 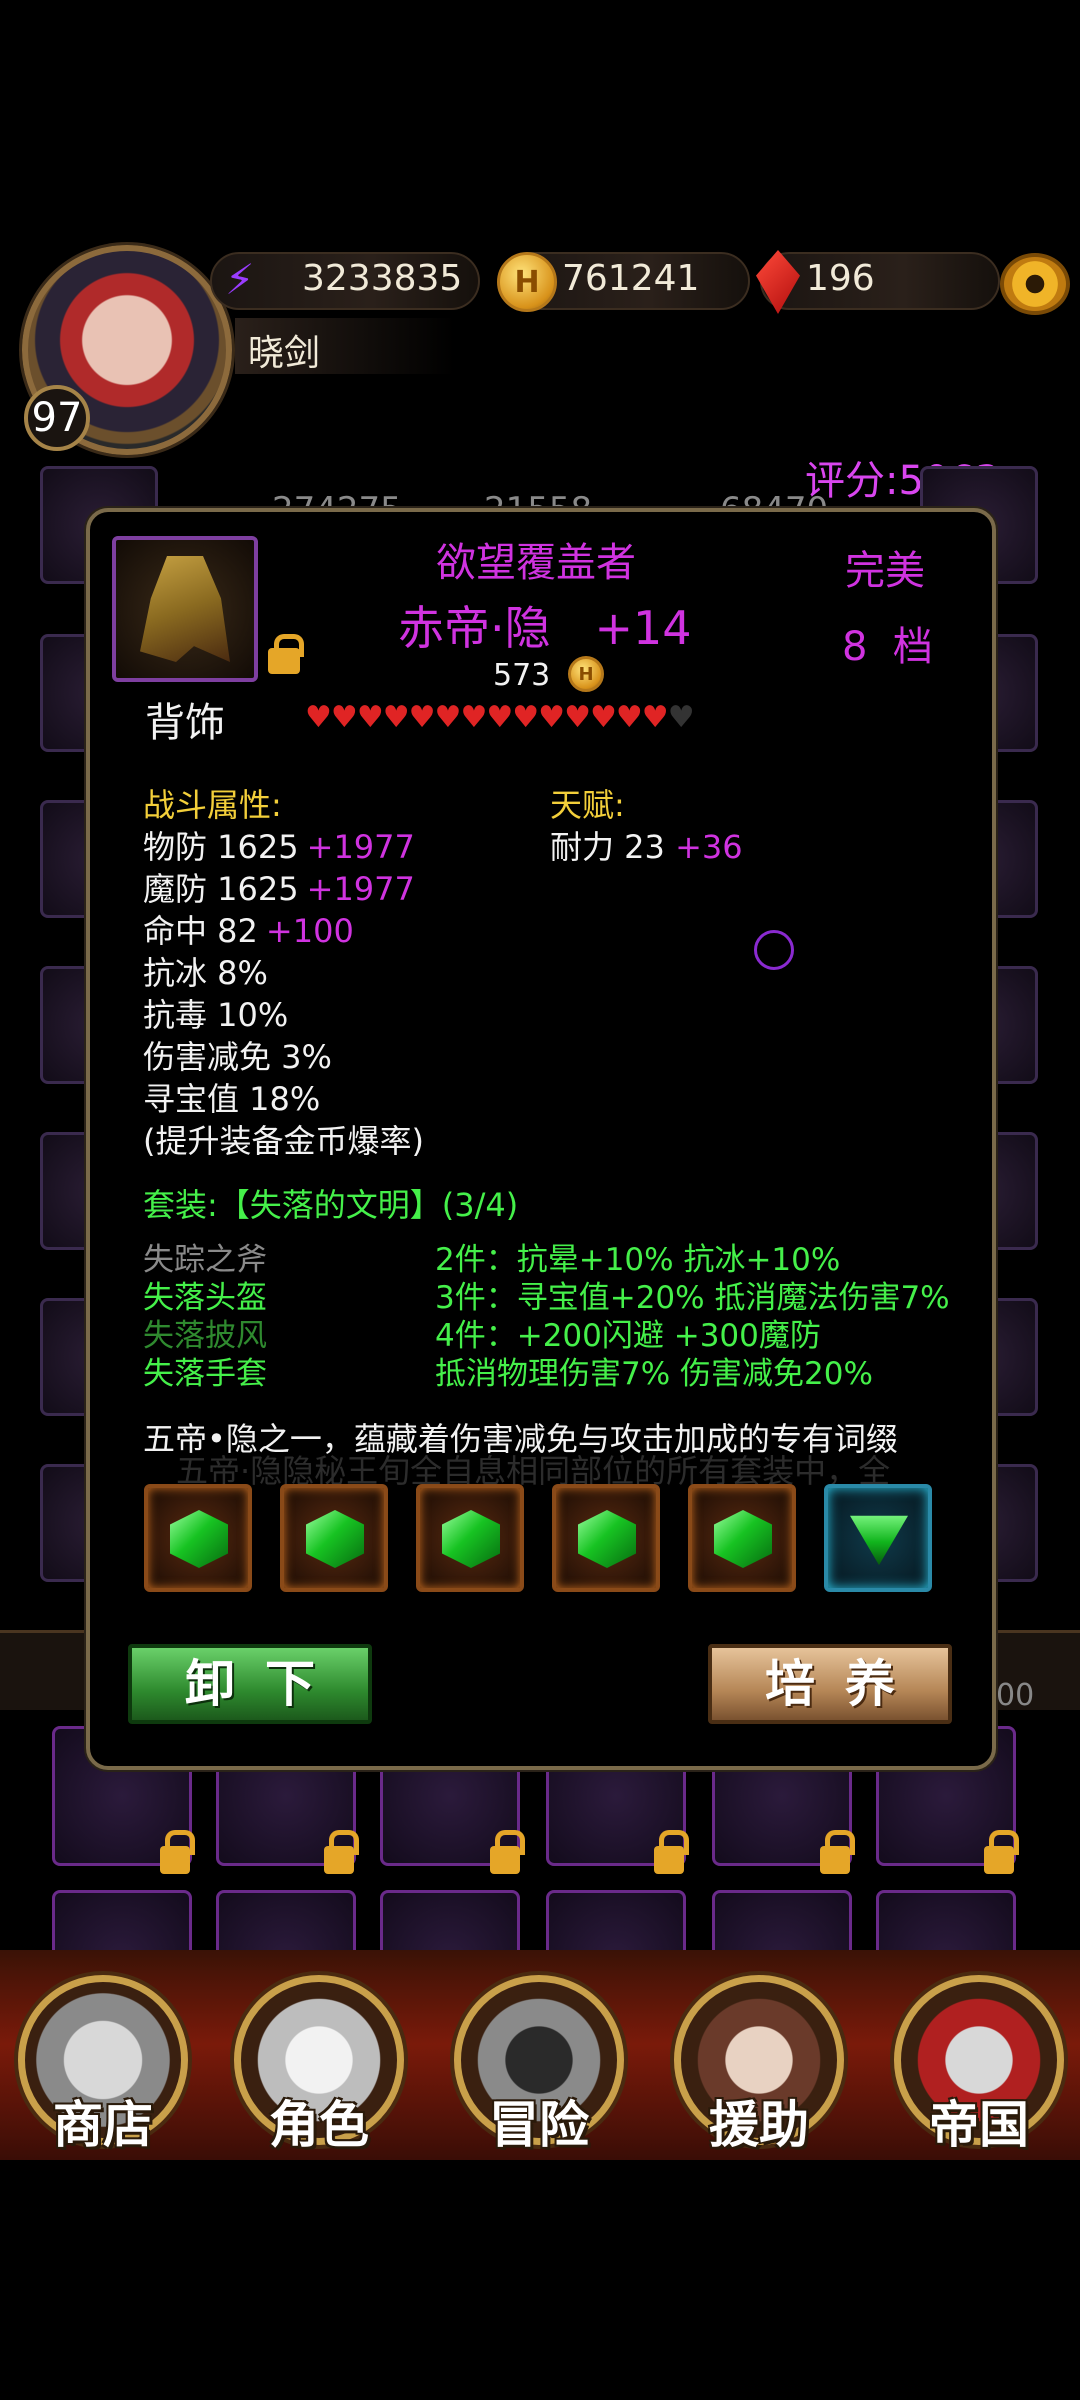 I want to click on player-name: 晓剑, so click(x=284, y=353).